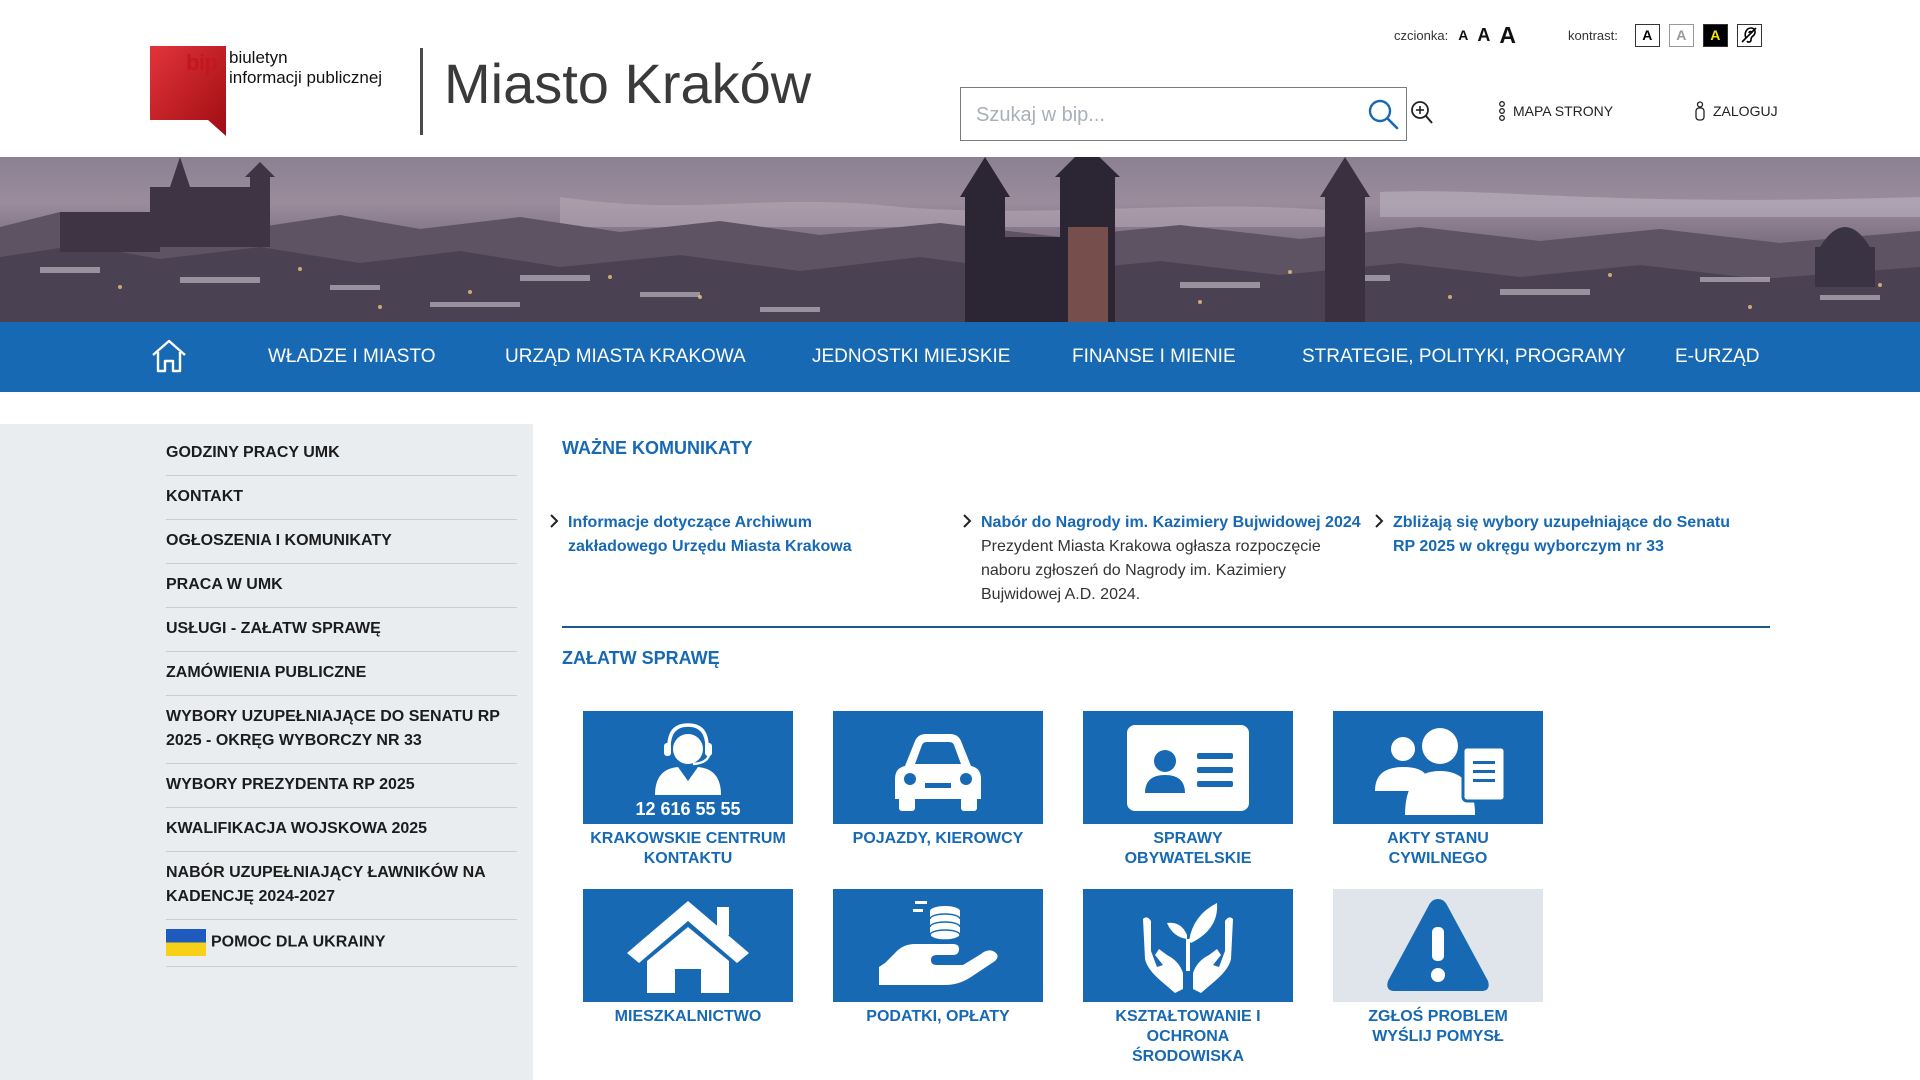 Image resolution: width=1920 pixels, height=1080 pixels. I want to click on tile-label: KRAKOWSKIE CENTRUM KONTAKTU, so click(688, 848).